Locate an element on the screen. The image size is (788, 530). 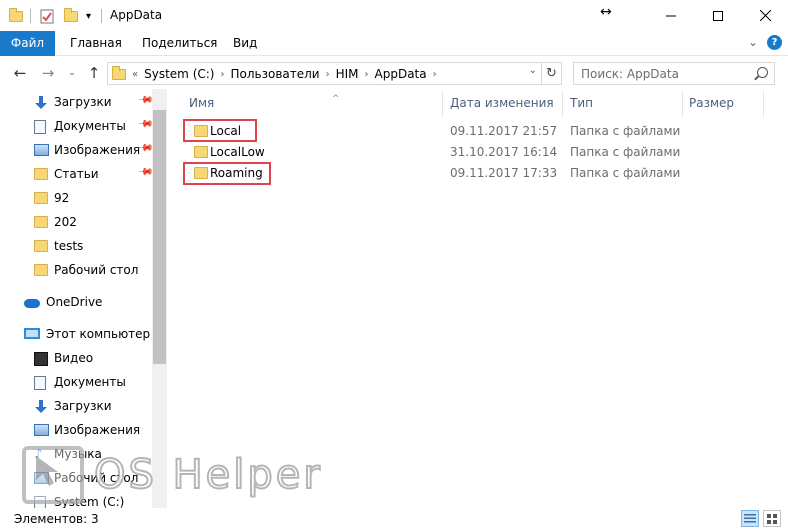
close-button is located at coordinates (765, 15).